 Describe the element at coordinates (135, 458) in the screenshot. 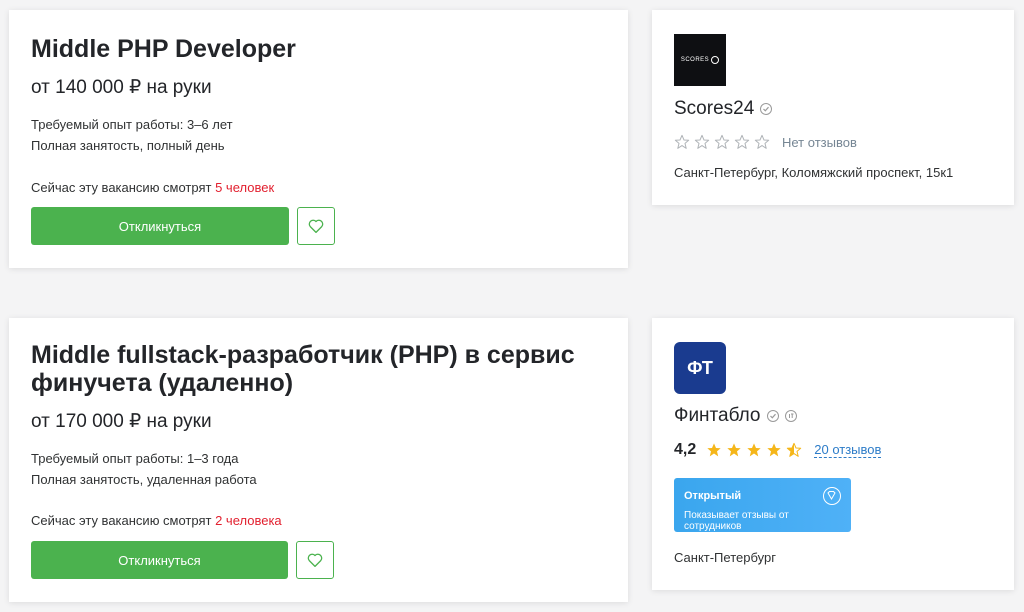

I see `vacancy-experience: Требуемый опыт работы: 1–3 года` at that location.